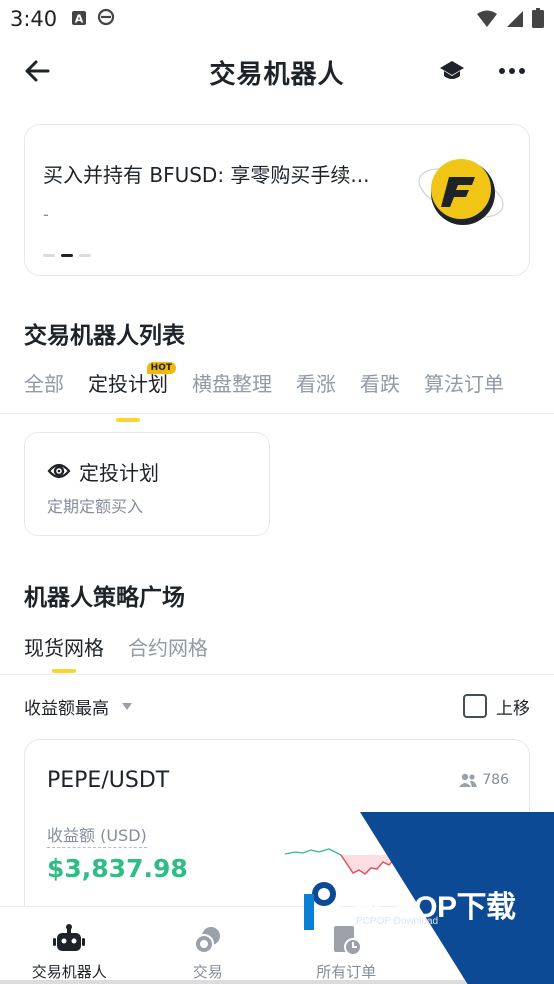 This screenshot has width=554, height=984. What do you see at coordinates (119, 473) in the screenshot?
I see `plan-card-title: 定投计划` at bounding box center [119, 473].